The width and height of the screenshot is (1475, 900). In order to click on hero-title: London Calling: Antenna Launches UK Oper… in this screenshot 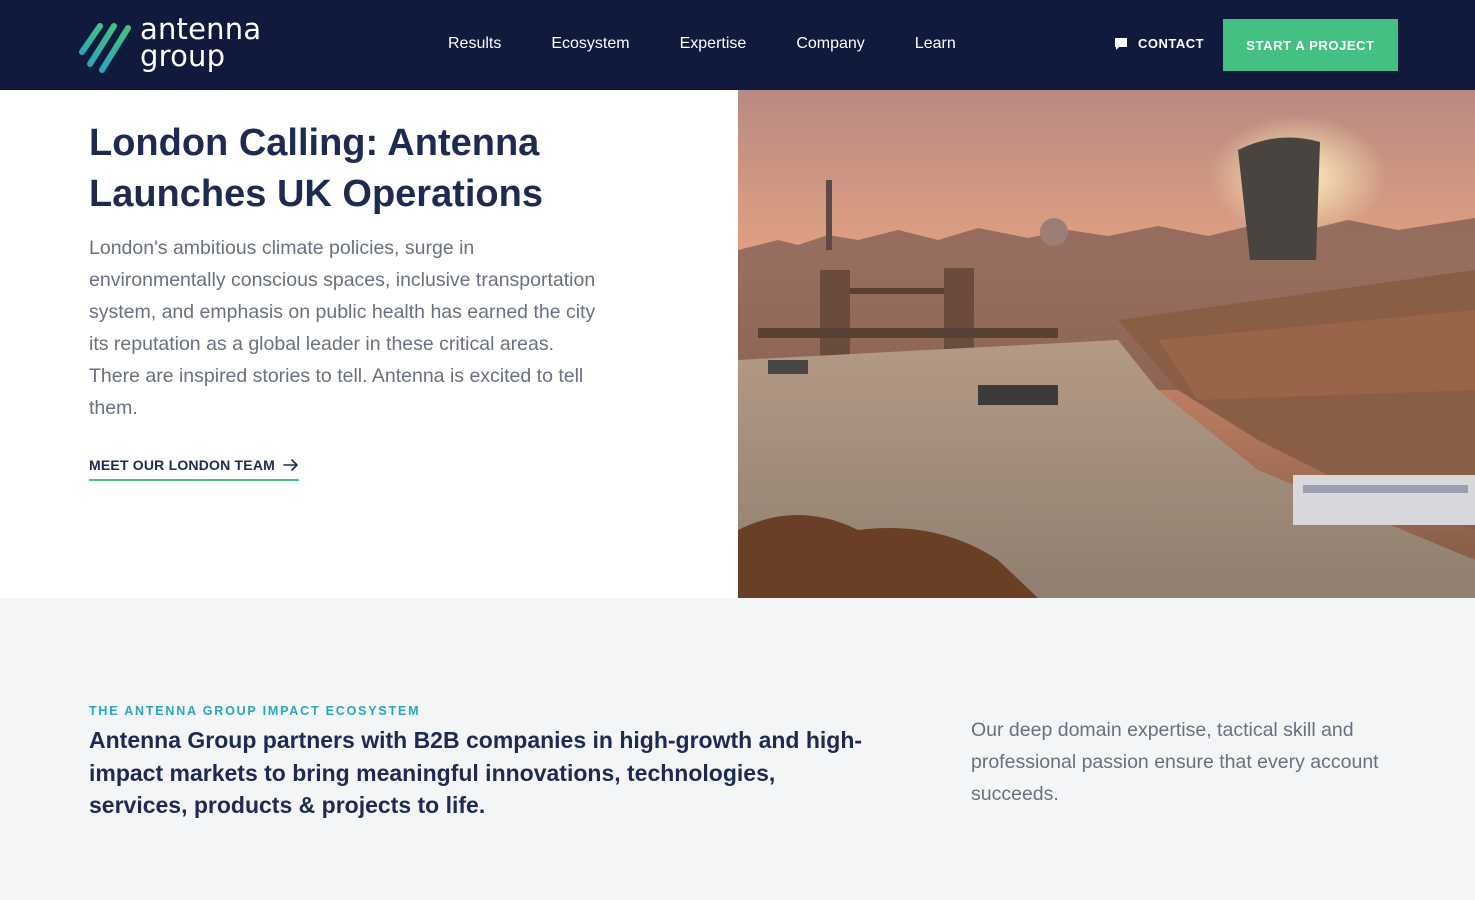, I will do `click(316, 168)`.